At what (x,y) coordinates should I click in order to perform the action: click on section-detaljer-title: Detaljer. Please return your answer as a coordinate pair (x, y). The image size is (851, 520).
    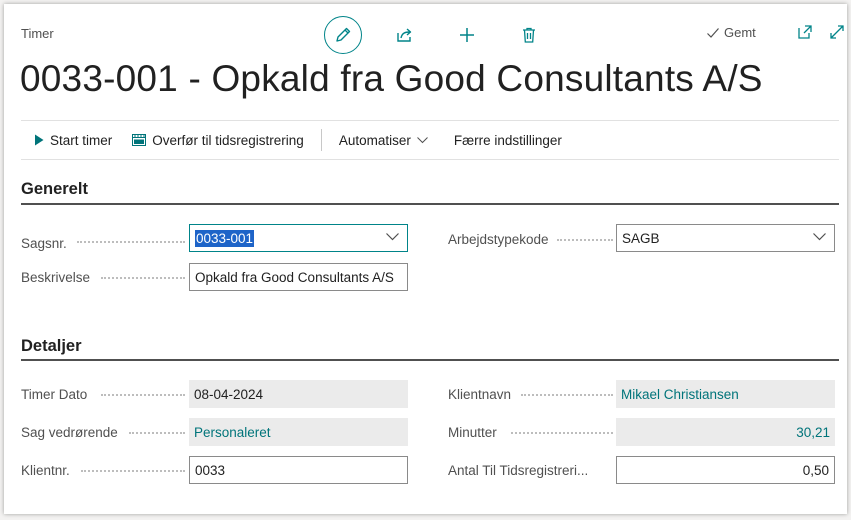
    Looking at the image, I should click on (51, 346).